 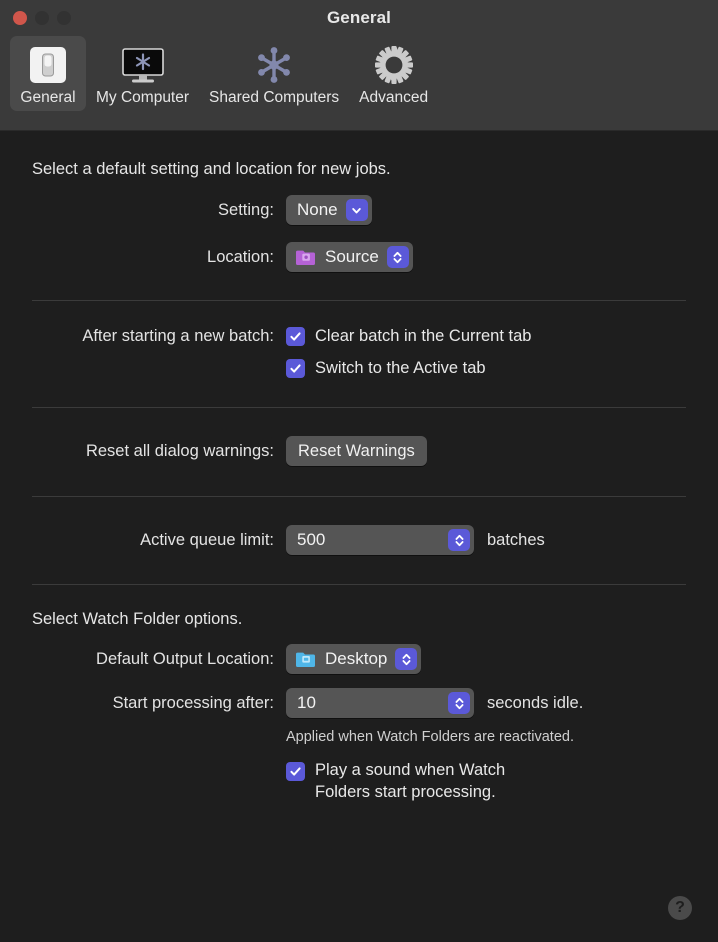 What do you see at coordinates (274, 97) in the screenshot?
I see `toolbar-label-shared-computers: Shared Computers` at bounding box center [274, 97].